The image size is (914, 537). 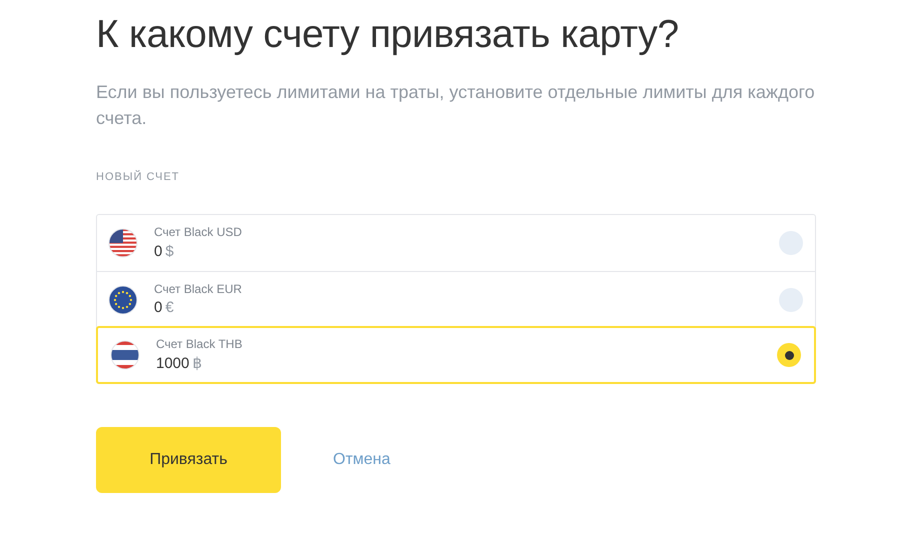 What do you see at coordinates (456, 355) in the screenshot?
I see `account-option: Счет Black THB 1000 ฿` at bounding box center [456, 355].